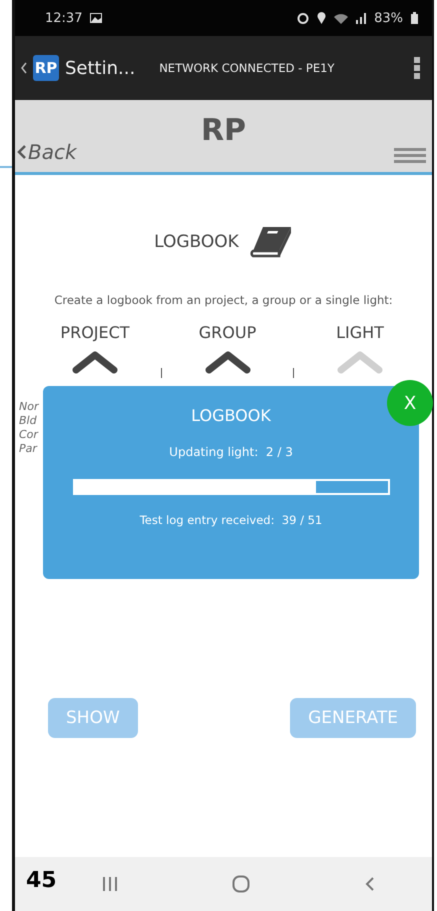 This screenshot has height=911, width=437. Describe the element at coordinates (63, 18) in the screenshot. I see `status-time: 12:37` at that location.